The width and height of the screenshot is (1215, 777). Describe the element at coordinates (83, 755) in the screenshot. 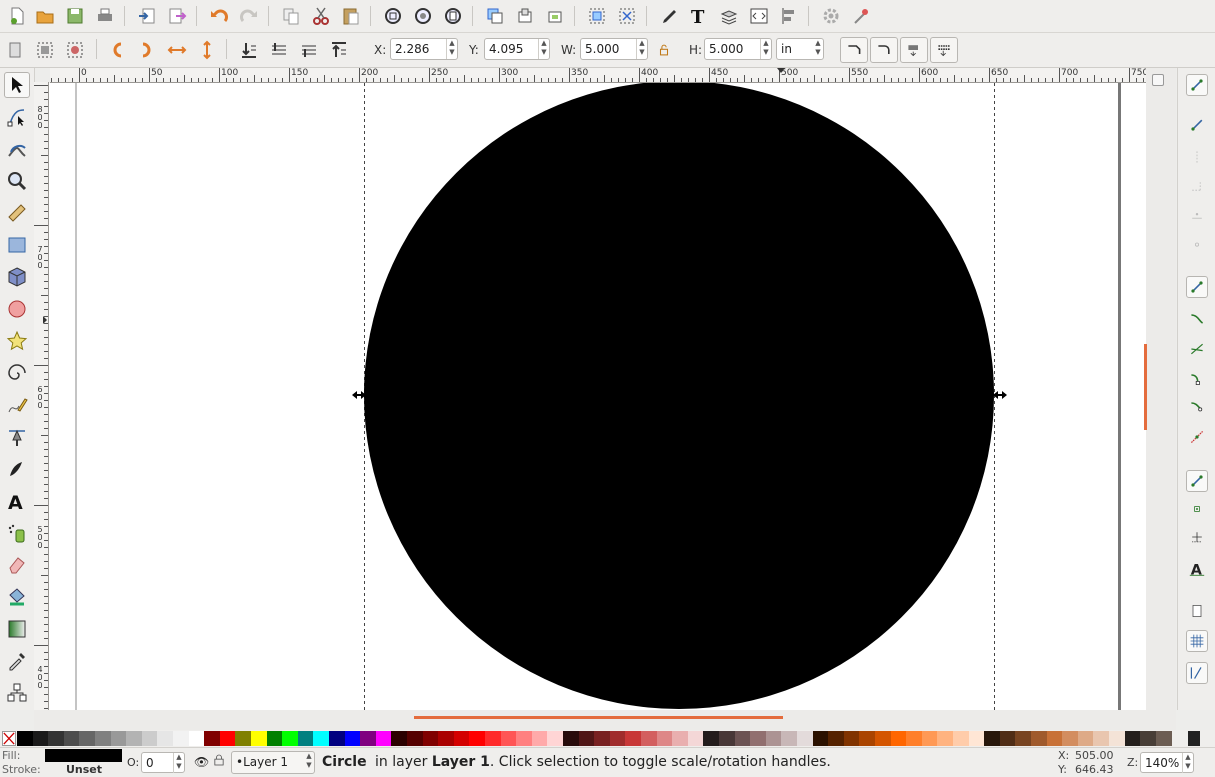

I see `fill-swatch` at that location.